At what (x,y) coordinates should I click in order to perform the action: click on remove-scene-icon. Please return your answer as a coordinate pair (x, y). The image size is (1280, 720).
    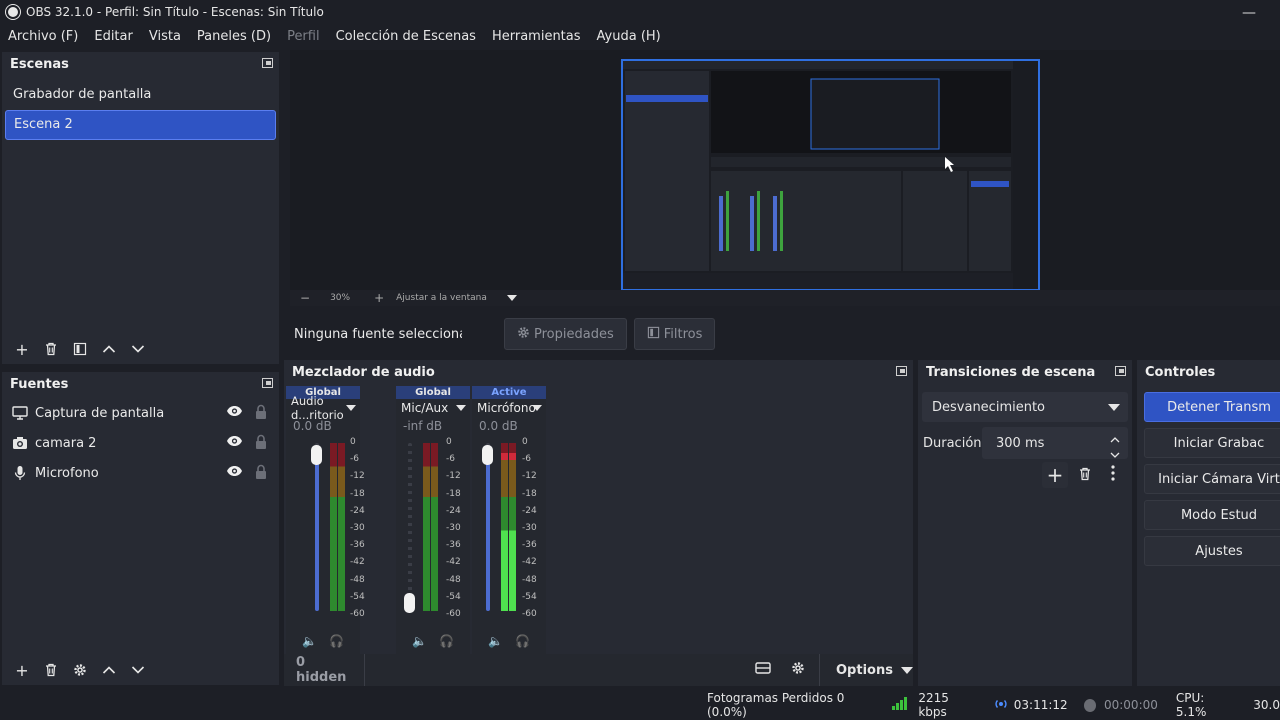
    Looking at the image, I should click on (51, 349).